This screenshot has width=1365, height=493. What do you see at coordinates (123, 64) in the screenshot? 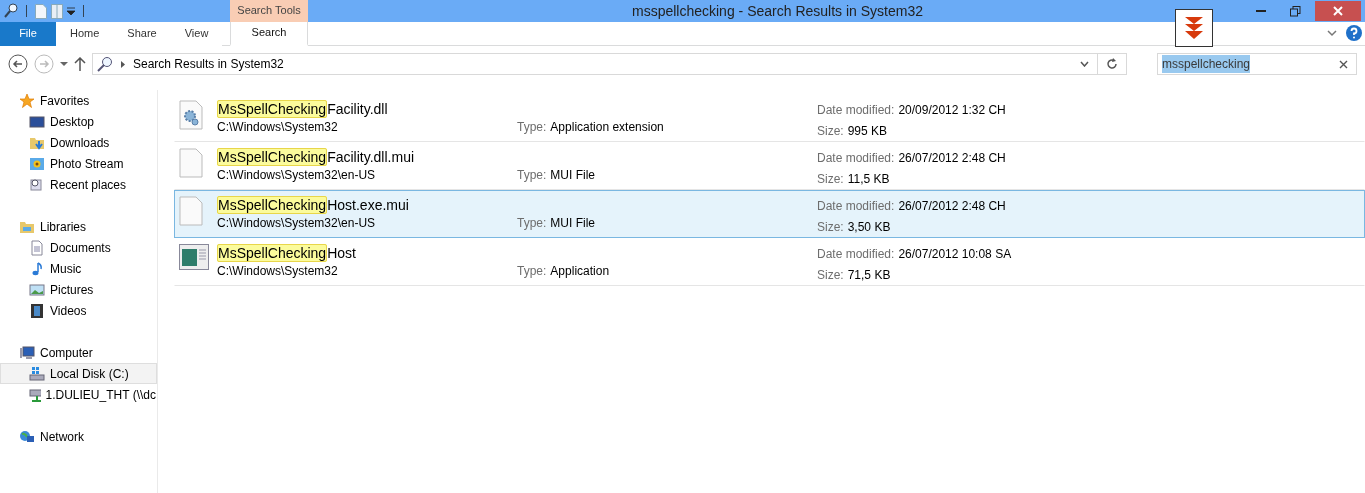
I see `chevron-right-icon` at bounding box center [123, 64].